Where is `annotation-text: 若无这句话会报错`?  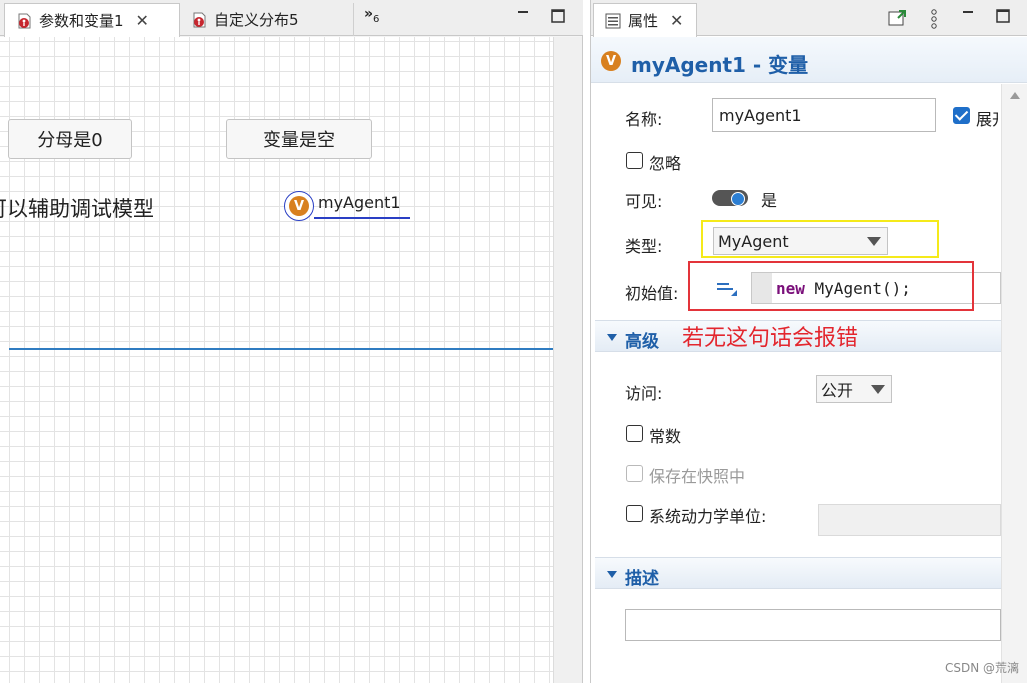 annotation-text: 若无这句话会报错 is located at coordinates (770, 338).